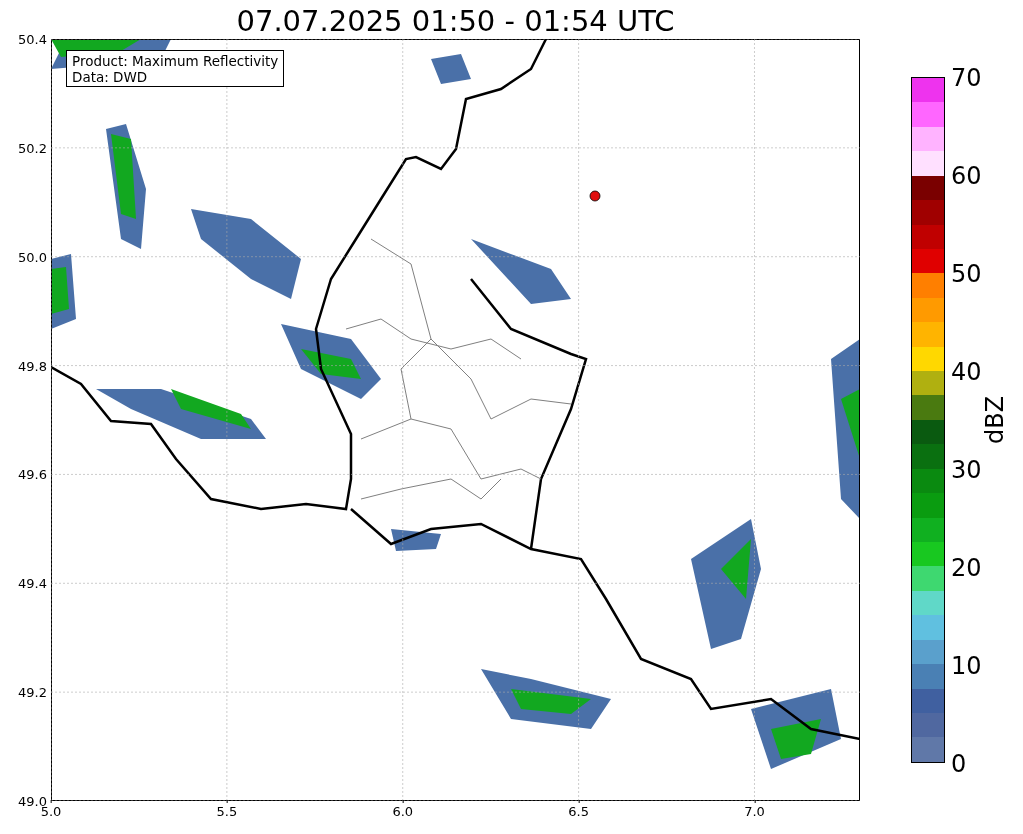  What do you see at coordinates (110, 77) in the screenshot?
I see `legend-text: Data: DWD` at bounding box center [110, 77].